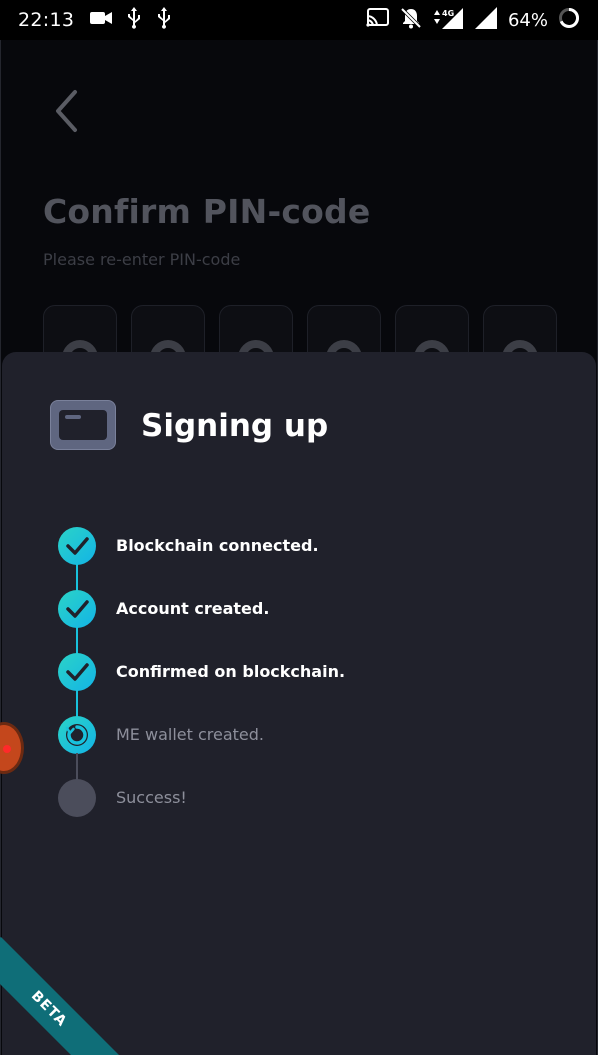  What do you see at coordinates (101, 20) in the screenshot?
I see `video-camera-icon` at bounding box center [101, 20].